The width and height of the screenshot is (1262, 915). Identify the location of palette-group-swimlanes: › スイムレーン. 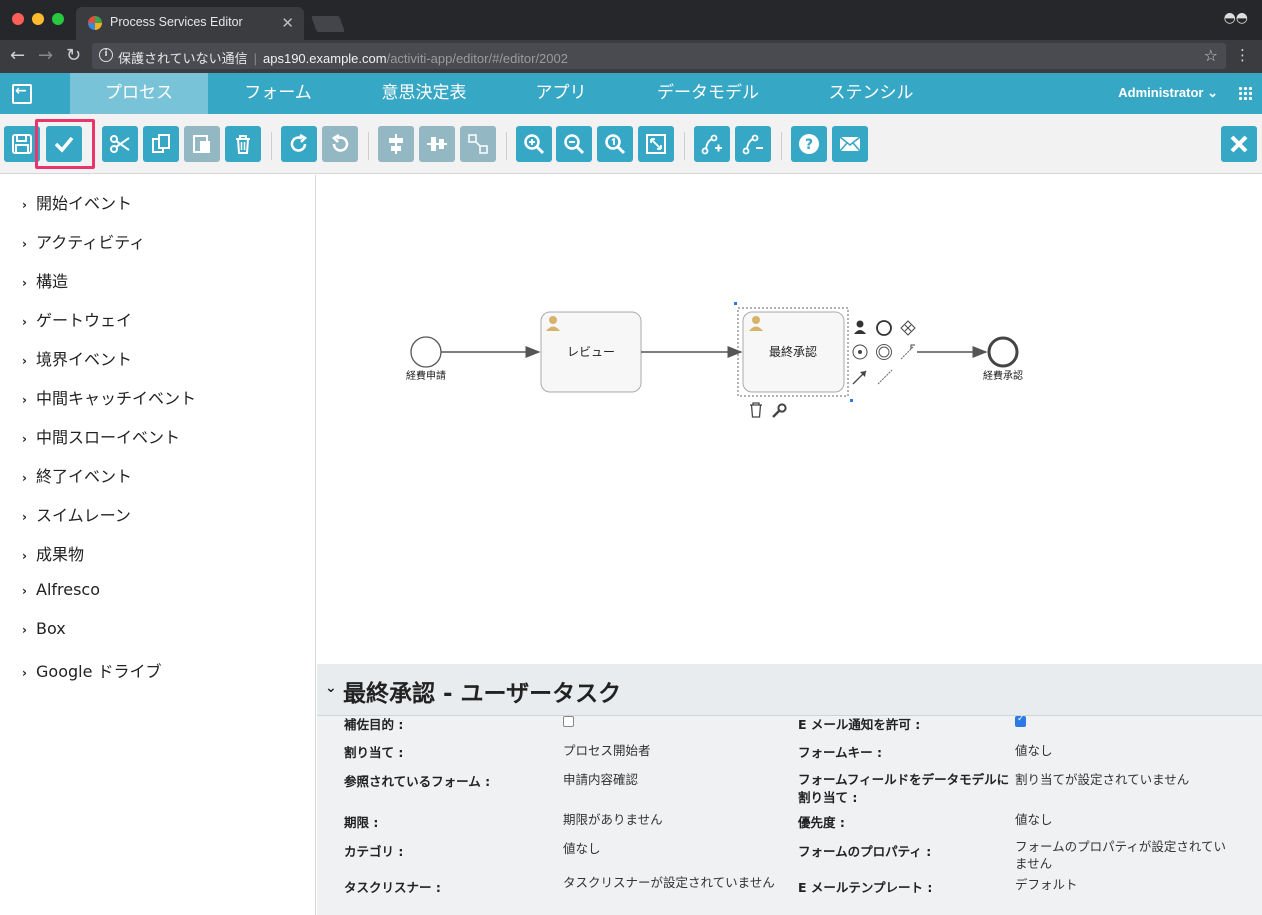
(76, 513).